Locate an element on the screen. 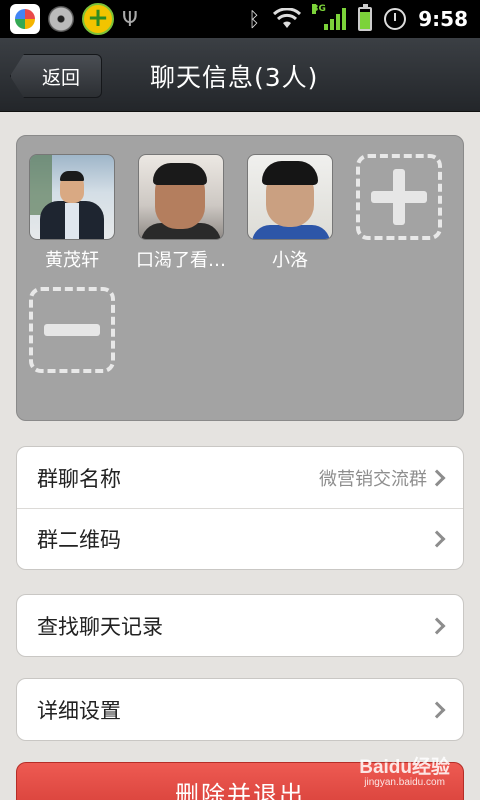  group-info-section: 群聊名称 微营销交流群 群二维码 is located at coordinates (240, 508).